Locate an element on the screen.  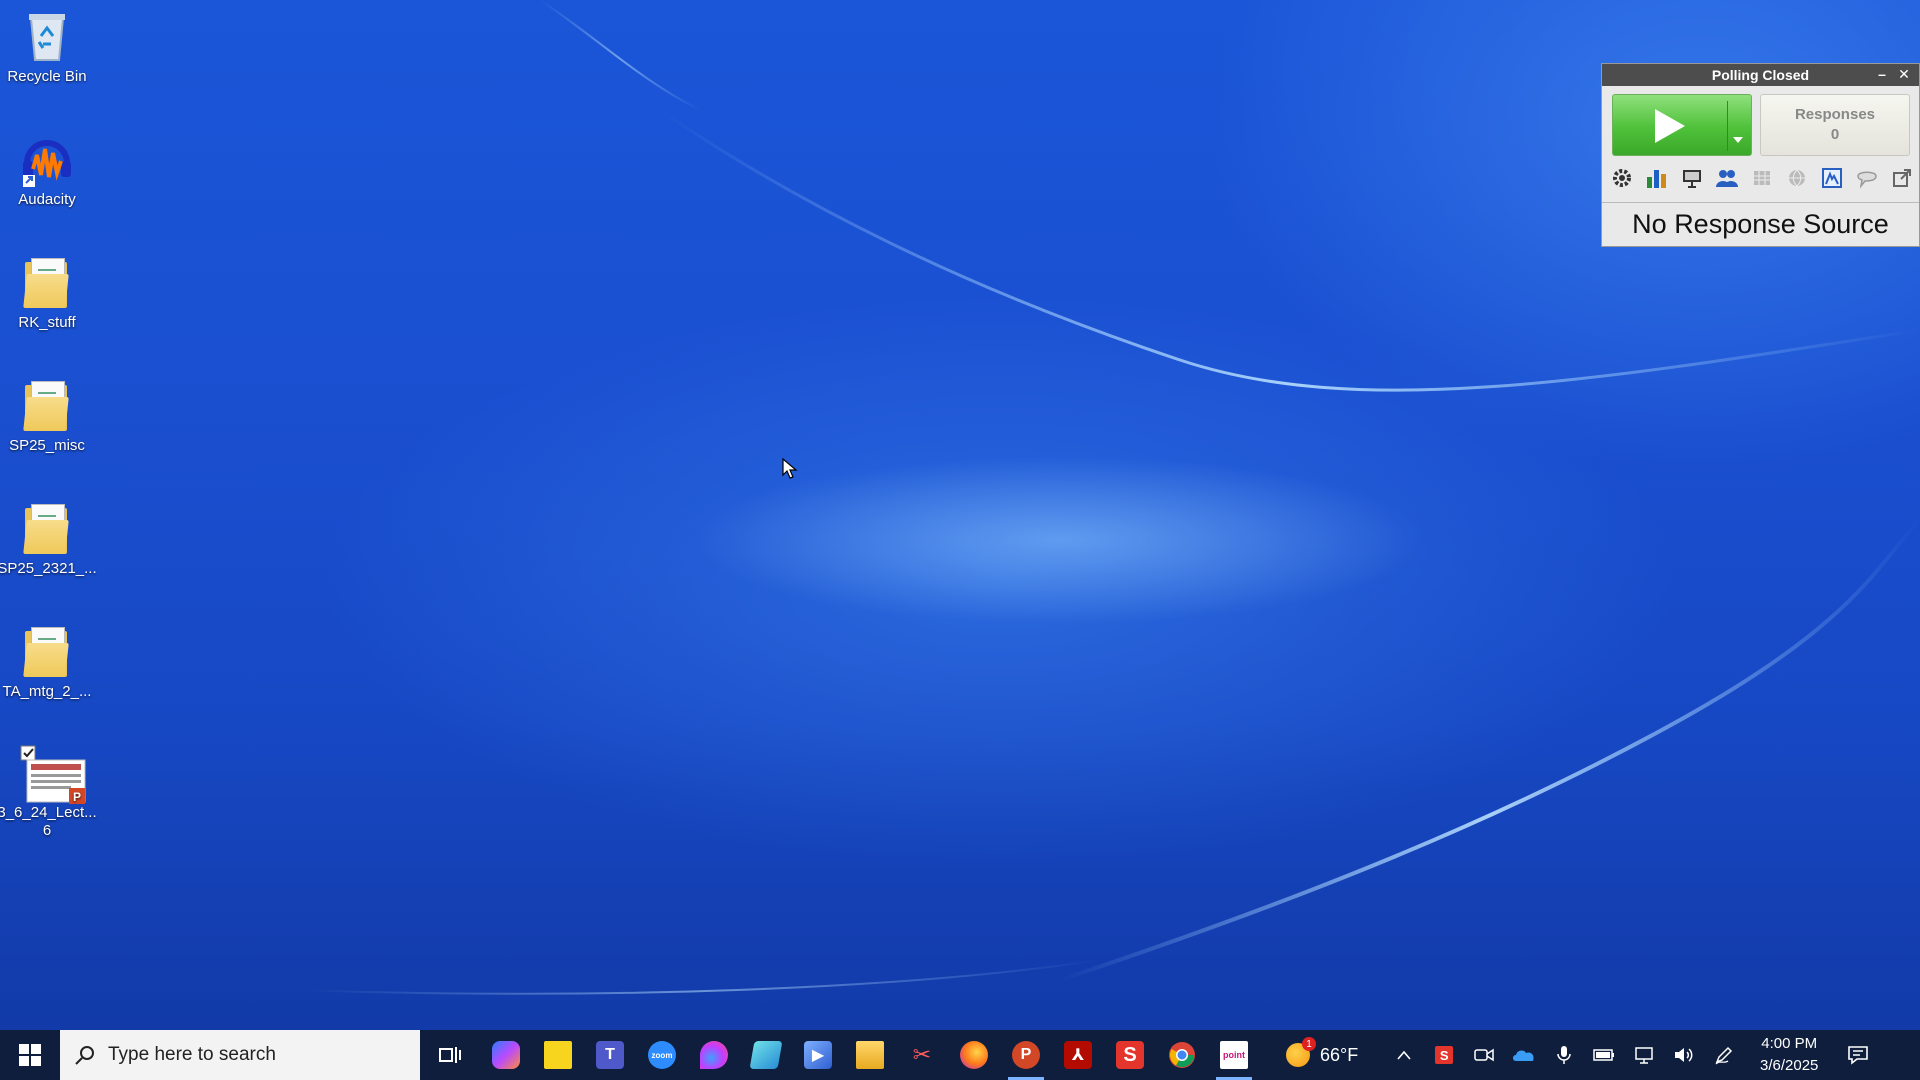
chrome-icon is located at coordinates (1182, 1055).